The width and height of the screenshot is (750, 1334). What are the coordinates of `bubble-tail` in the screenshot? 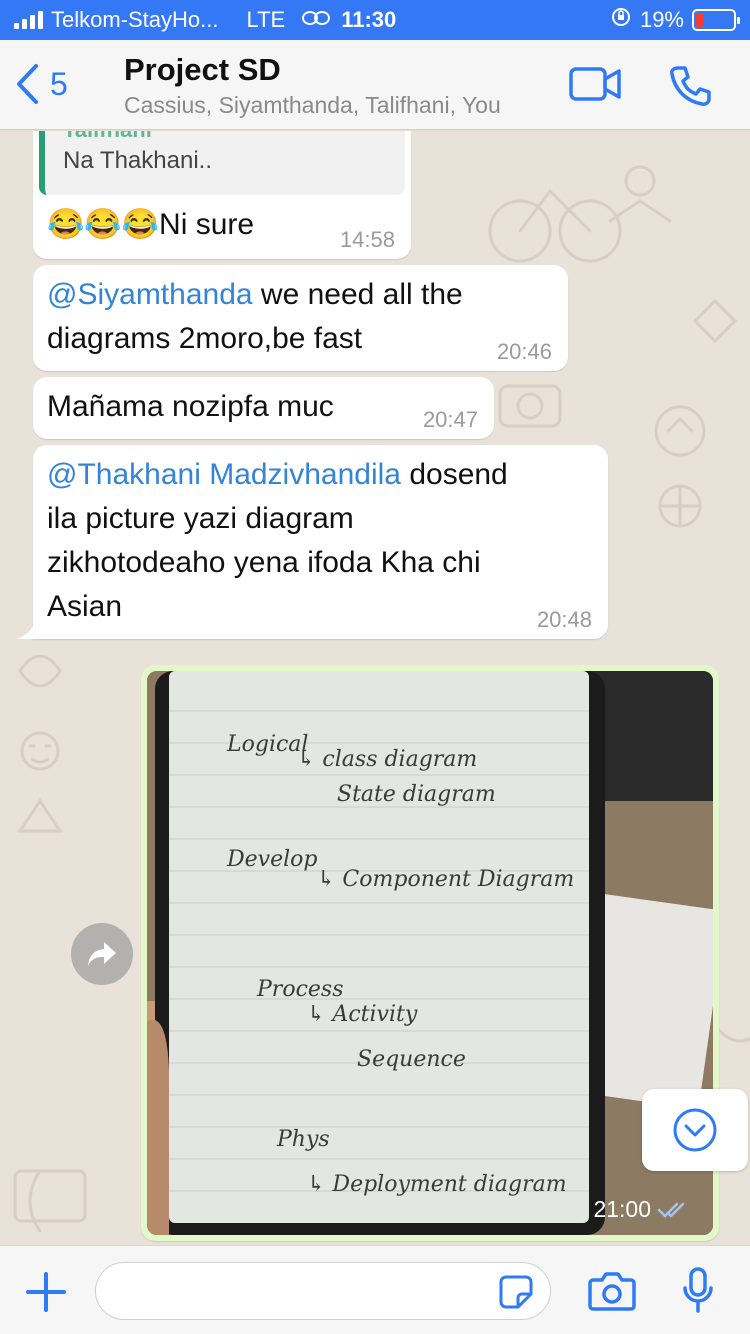 It's located at (26, 630).